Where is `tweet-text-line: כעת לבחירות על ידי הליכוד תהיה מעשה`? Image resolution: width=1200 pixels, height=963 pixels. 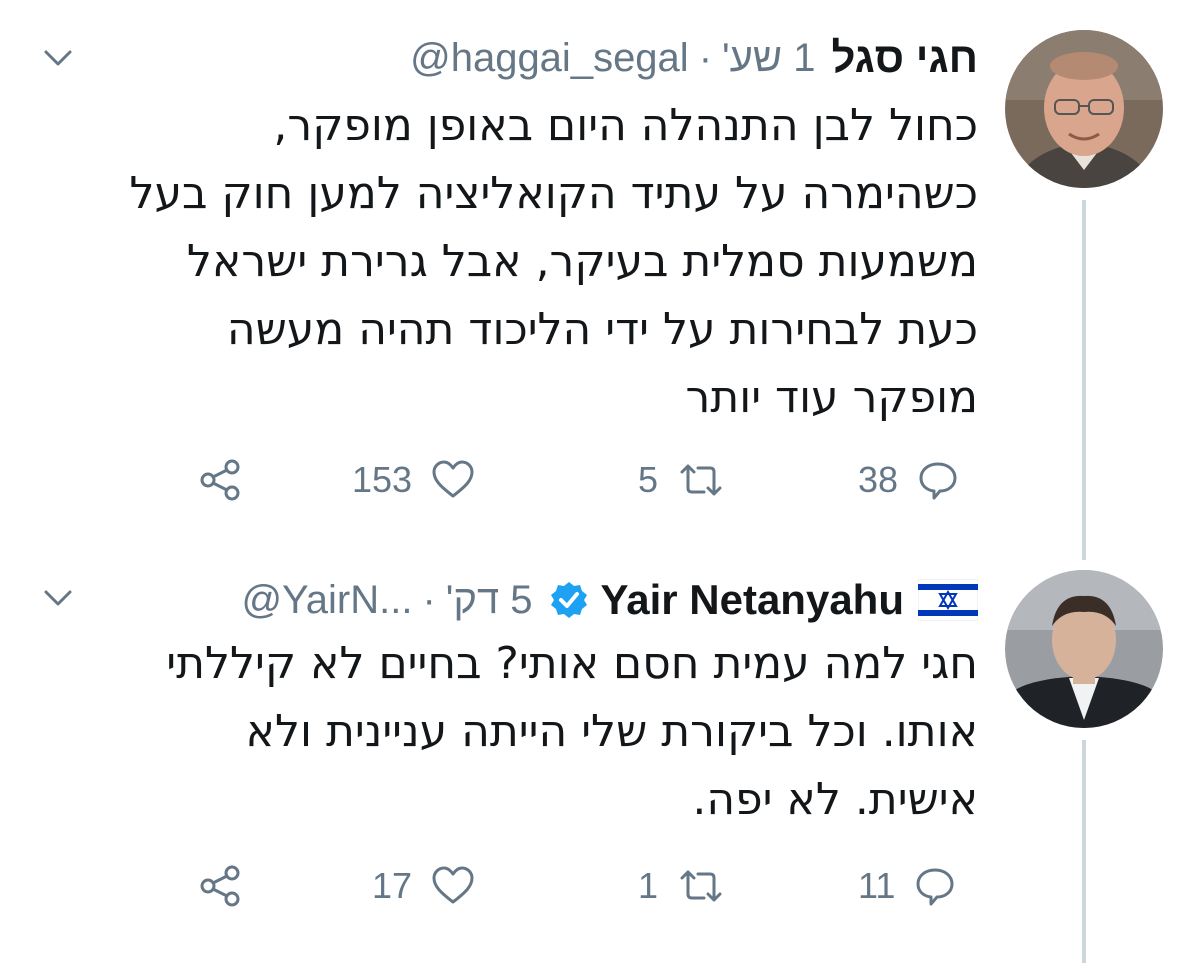
tweet-text-line: כעת לבחירות על ידי הליכוד תהיה מעשה is located at coordinates (602, 329).